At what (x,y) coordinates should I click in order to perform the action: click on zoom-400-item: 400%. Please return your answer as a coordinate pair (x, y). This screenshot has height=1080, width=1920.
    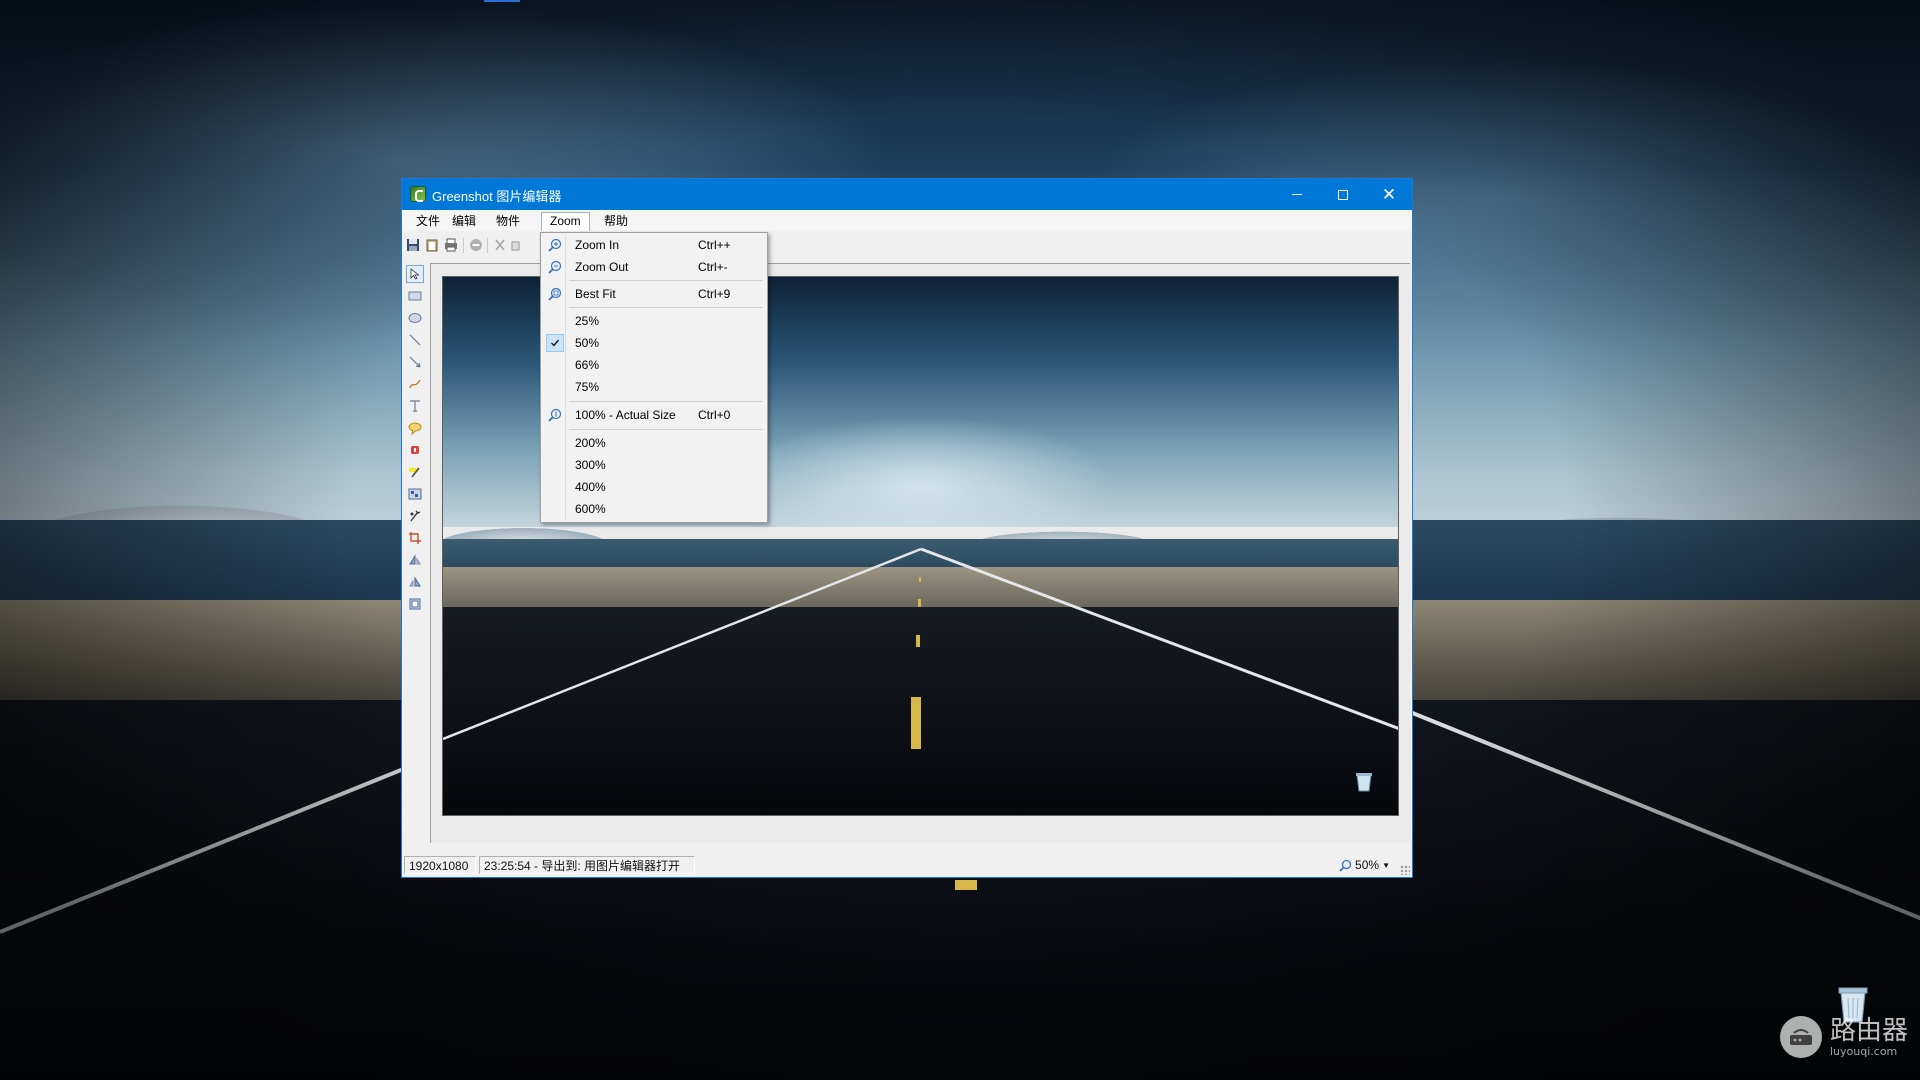
    Looking at the image, I should click on (654, 487).